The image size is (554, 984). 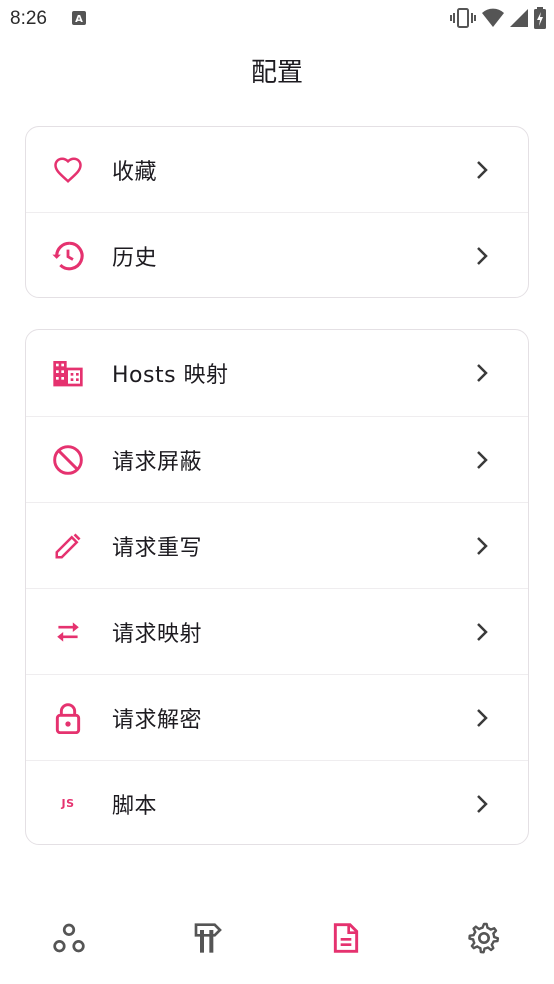 I want to click on document-icon, so click(x=346, y=940).